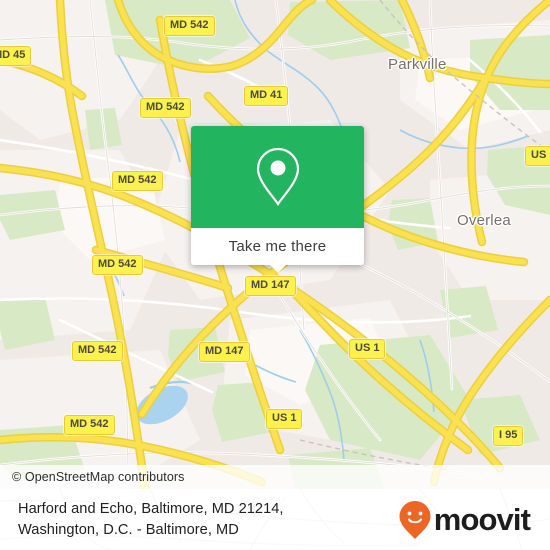 This screenshot has width=550, height=550. I want to click on moovit-brand: moovit, so click(466, 520).